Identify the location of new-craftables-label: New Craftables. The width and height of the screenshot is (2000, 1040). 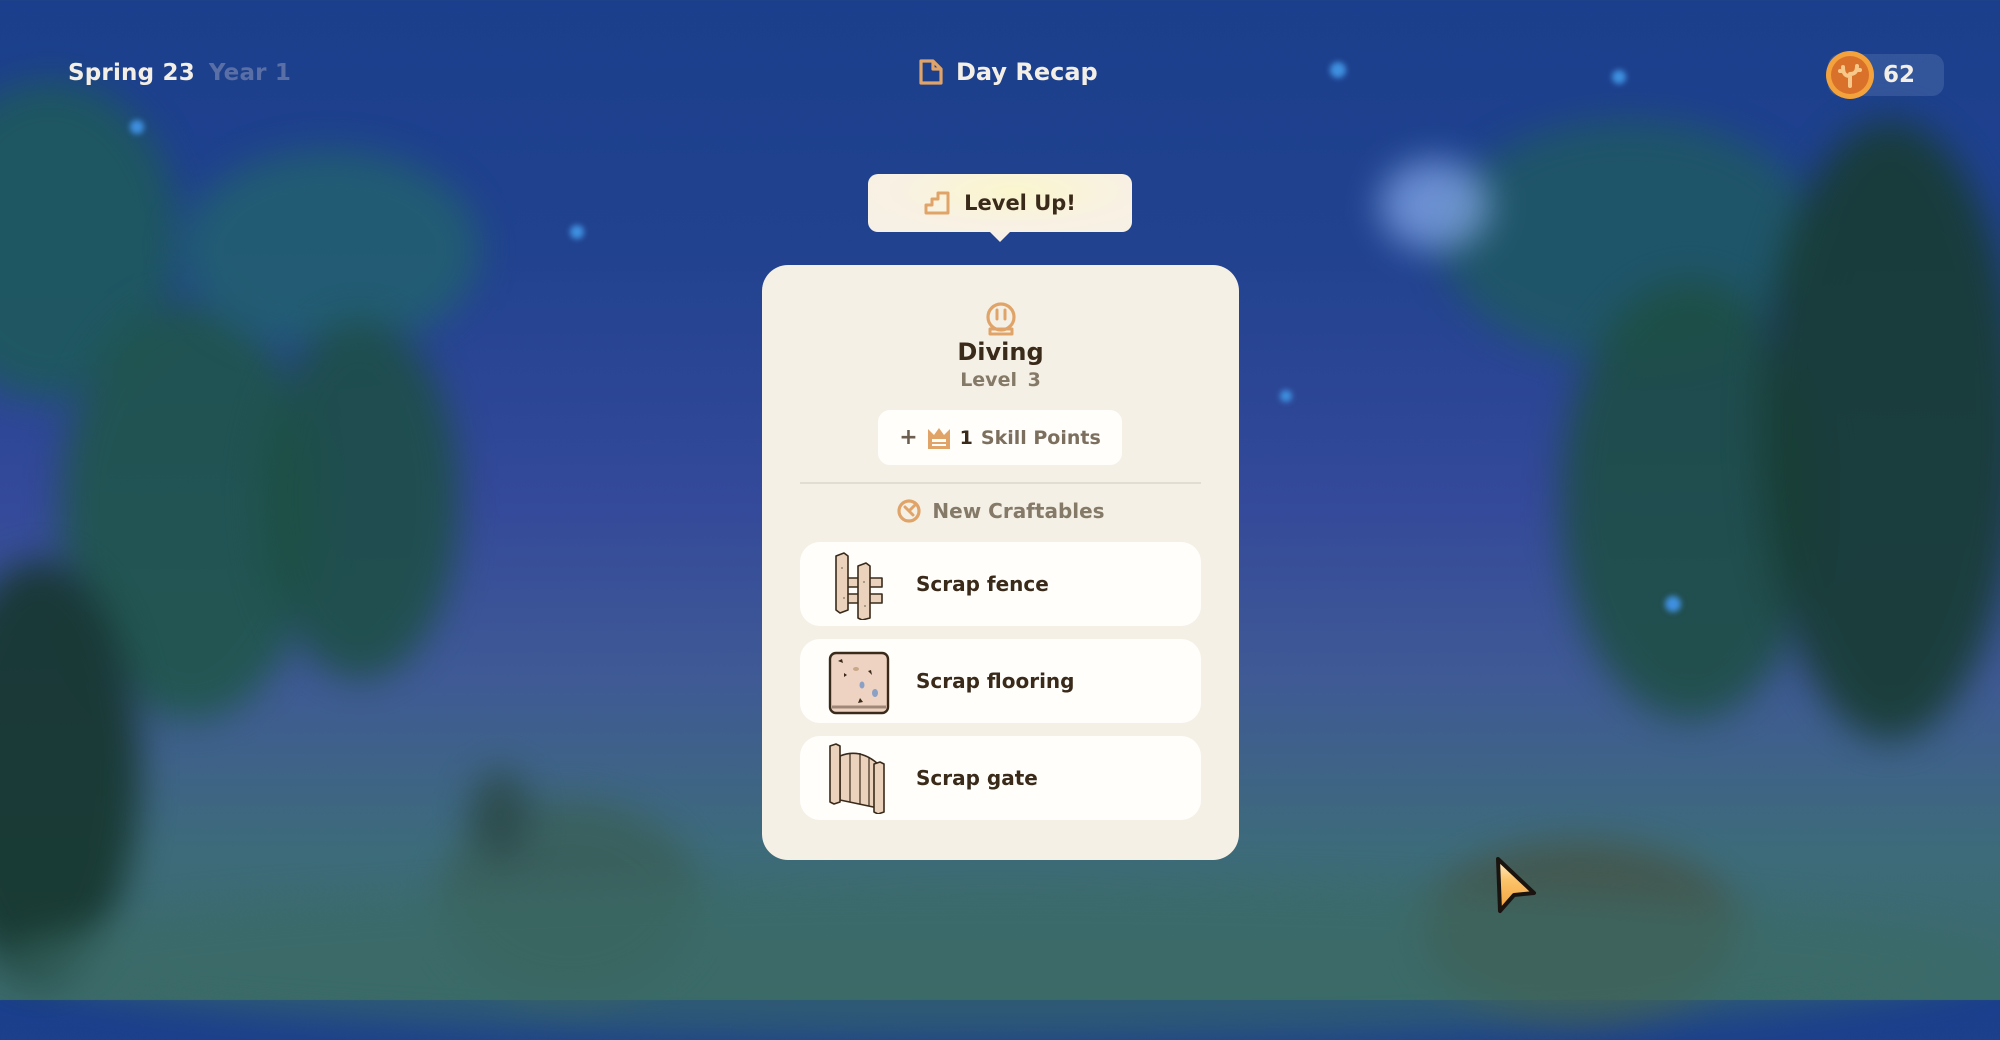
(1018, 511).